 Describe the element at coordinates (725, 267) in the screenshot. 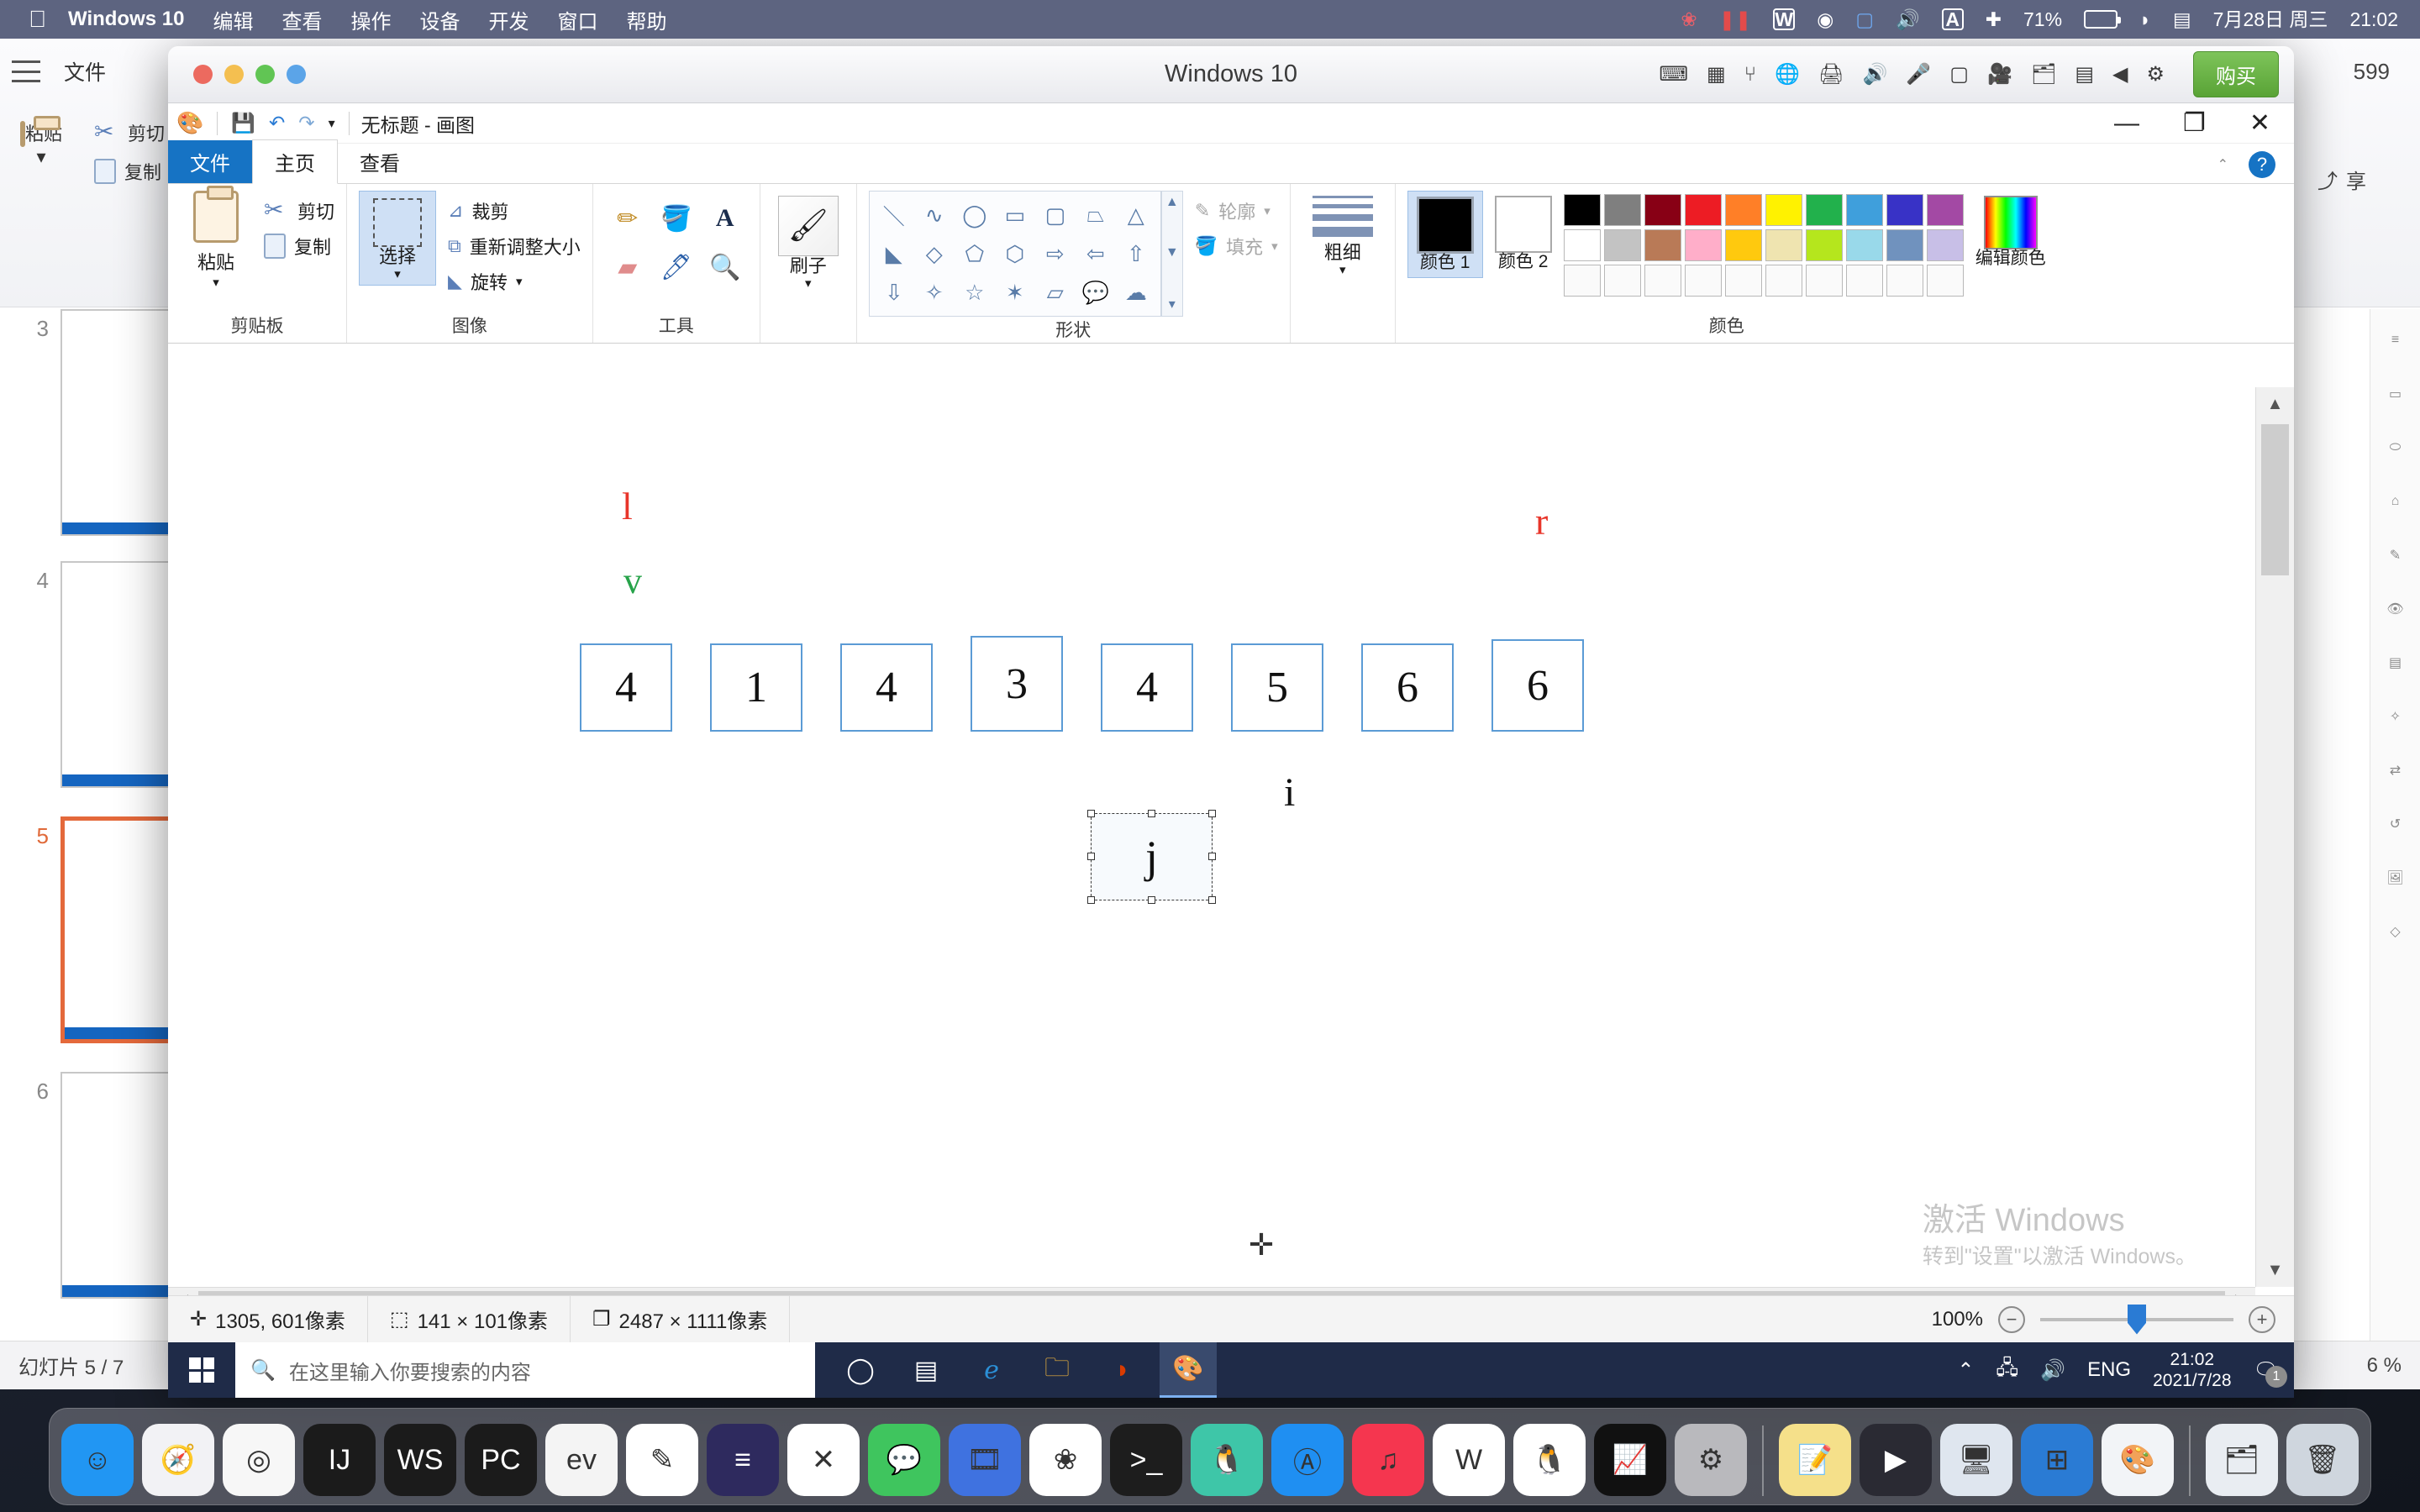

I see `magnifier-icon: 🔍` at that location.